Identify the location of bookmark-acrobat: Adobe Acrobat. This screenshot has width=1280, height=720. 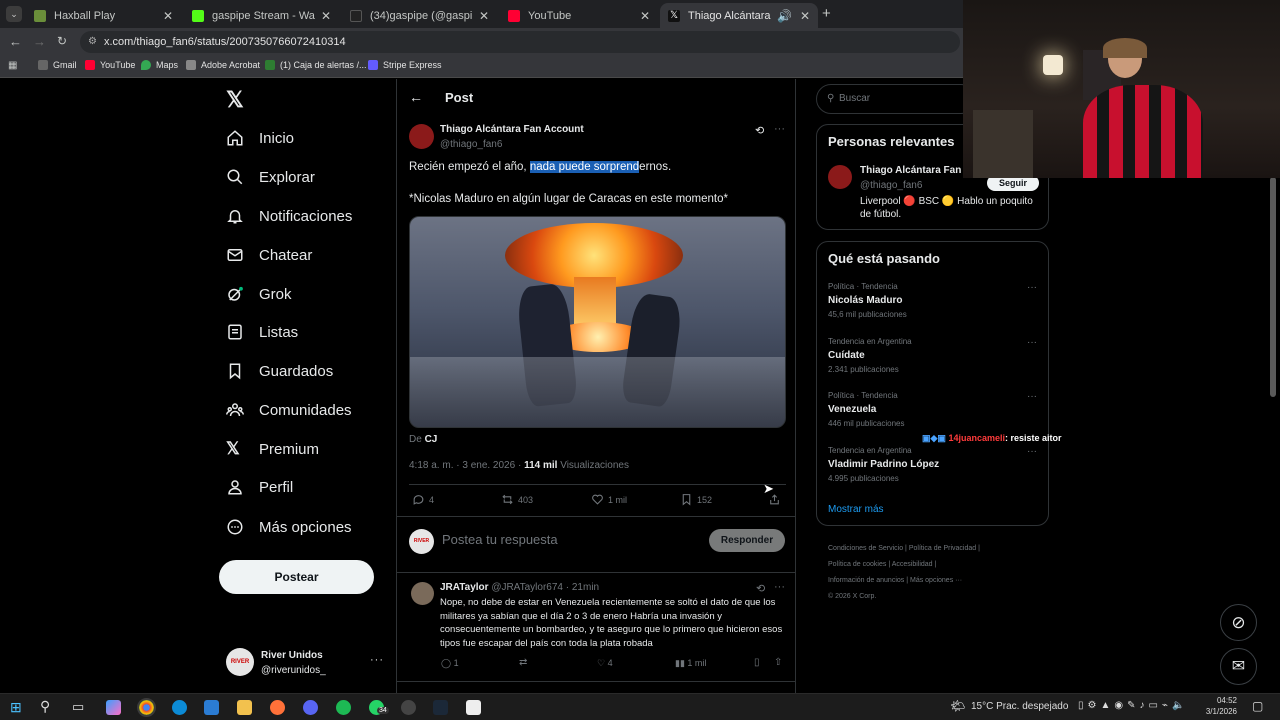
(223, 65).